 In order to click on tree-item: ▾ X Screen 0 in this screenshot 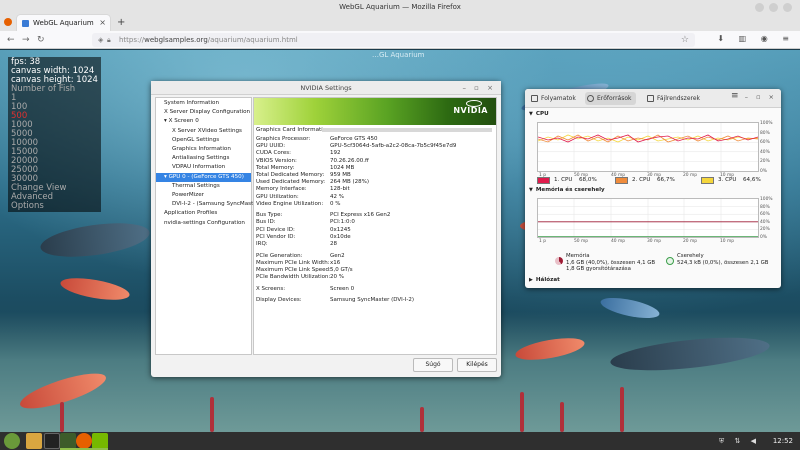, I will do `click(203, 121)`.